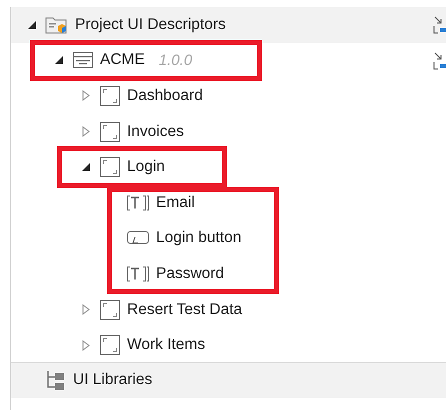 The width and height of the screenshot is (446, 410). Describe the element at coordinates (190, 273) in the screenshot. I see `tree-item: Password` at that location.